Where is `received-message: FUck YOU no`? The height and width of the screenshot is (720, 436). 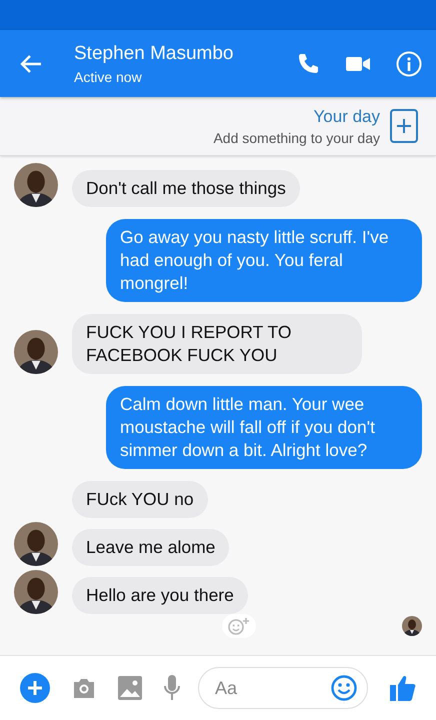 received-message: FUck YOU no is located at coordinates (140, 499).